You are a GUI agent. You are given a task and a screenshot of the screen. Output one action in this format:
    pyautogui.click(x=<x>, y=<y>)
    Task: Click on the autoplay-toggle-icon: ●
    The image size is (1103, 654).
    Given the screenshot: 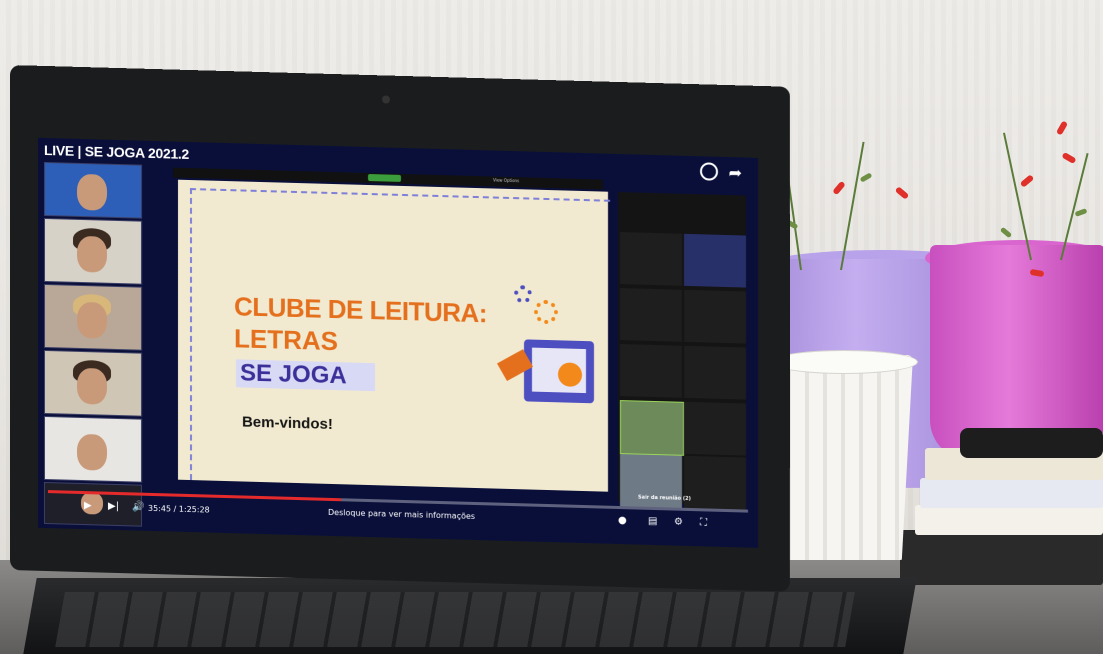 What is the action you would take?
    pyautogui.click(x=622, y=520)
    